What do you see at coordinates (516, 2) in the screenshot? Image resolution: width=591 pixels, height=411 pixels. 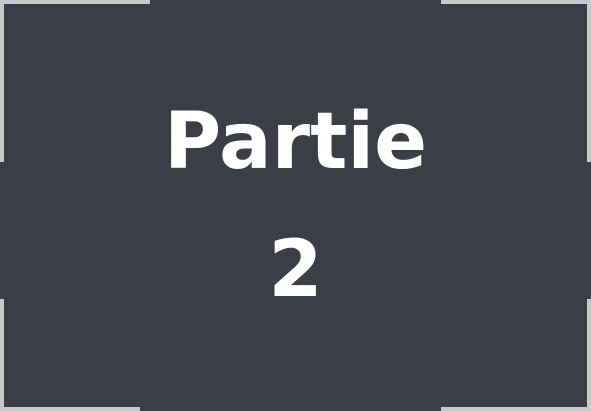 I see `frame-corner-top-right` at bounding box center [516, 2].